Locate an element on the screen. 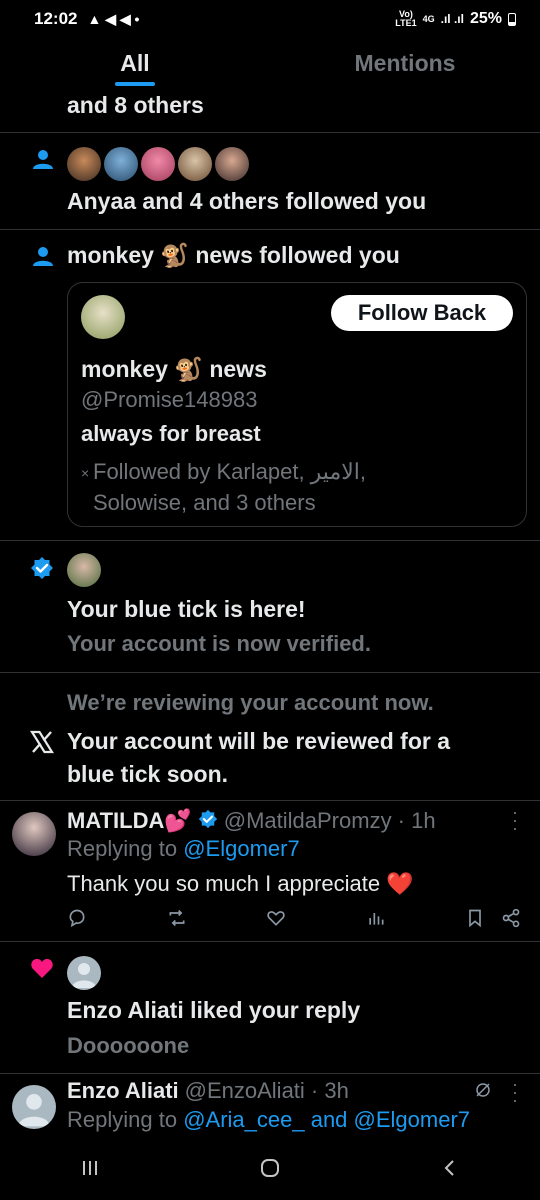  notification-tabs: All Mentions is located at coordinates (270, 63).